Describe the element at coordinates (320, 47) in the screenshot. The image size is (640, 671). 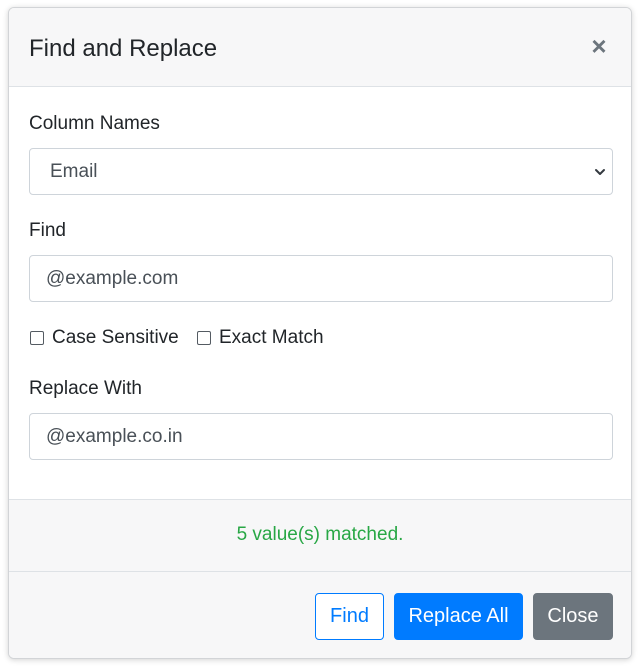
I see `dialog-header: Find and Replace ×` at that location.